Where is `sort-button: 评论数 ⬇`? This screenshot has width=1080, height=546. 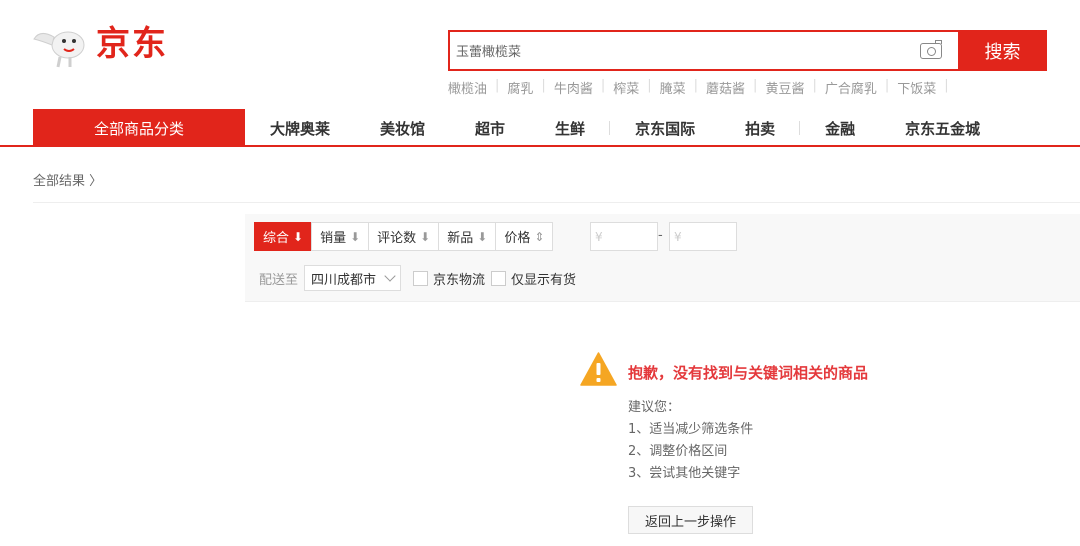
sort-button: 评论数 ⬇ is located at coordinates (404, 236).